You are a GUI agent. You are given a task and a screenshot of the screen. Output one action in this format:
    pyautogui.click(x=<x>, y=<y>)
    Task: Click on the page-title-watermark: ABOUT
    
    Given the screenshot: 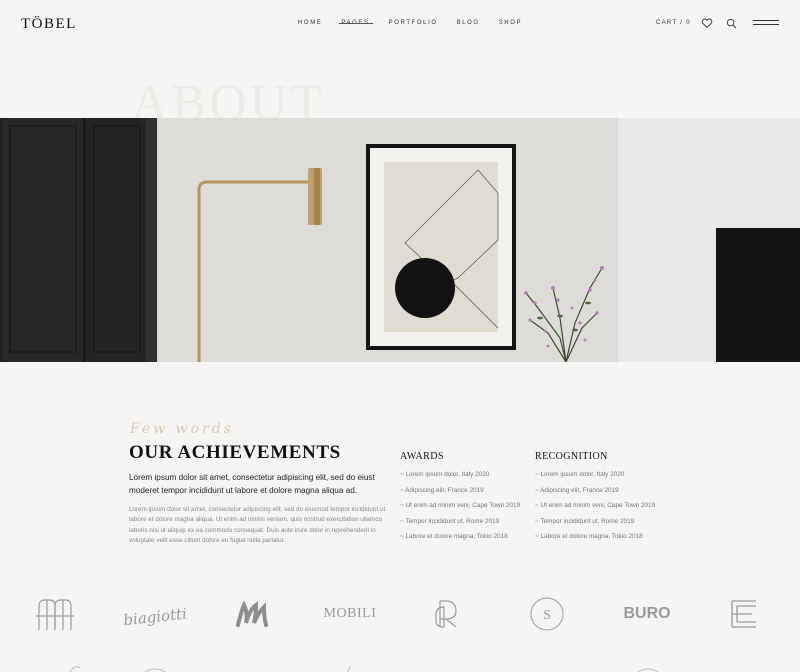 What is the action you would take?
    pyautogui.click(x=228, y=98)
    